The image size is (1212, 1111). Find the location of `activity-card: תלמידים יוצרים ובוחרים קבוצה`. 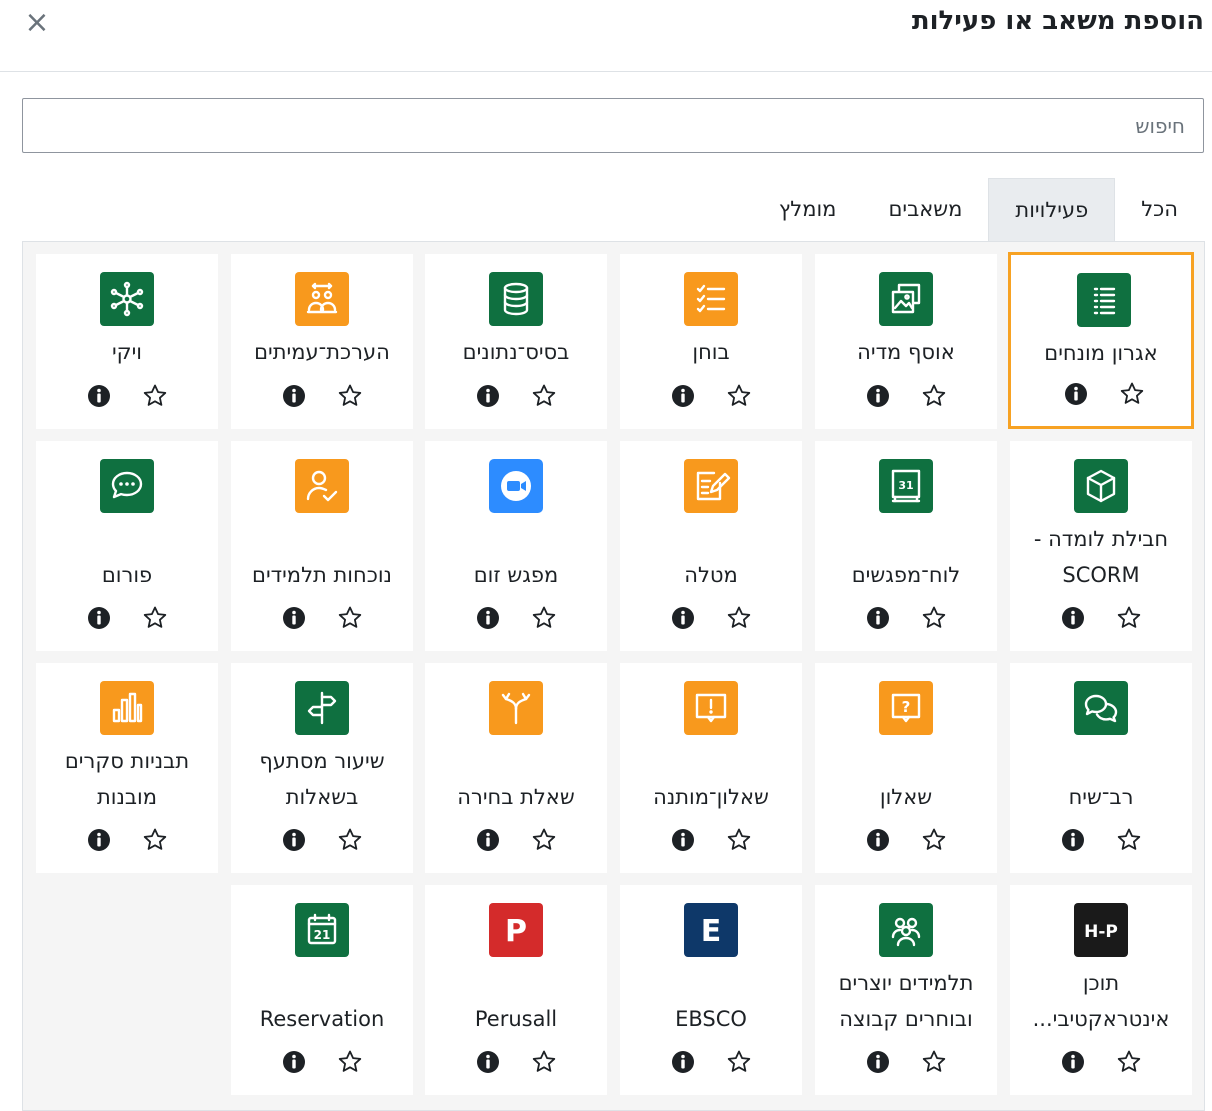

activity-card: תלמידים יוצרים ובוחרים קבוצה is located at coordinates (906, 990).